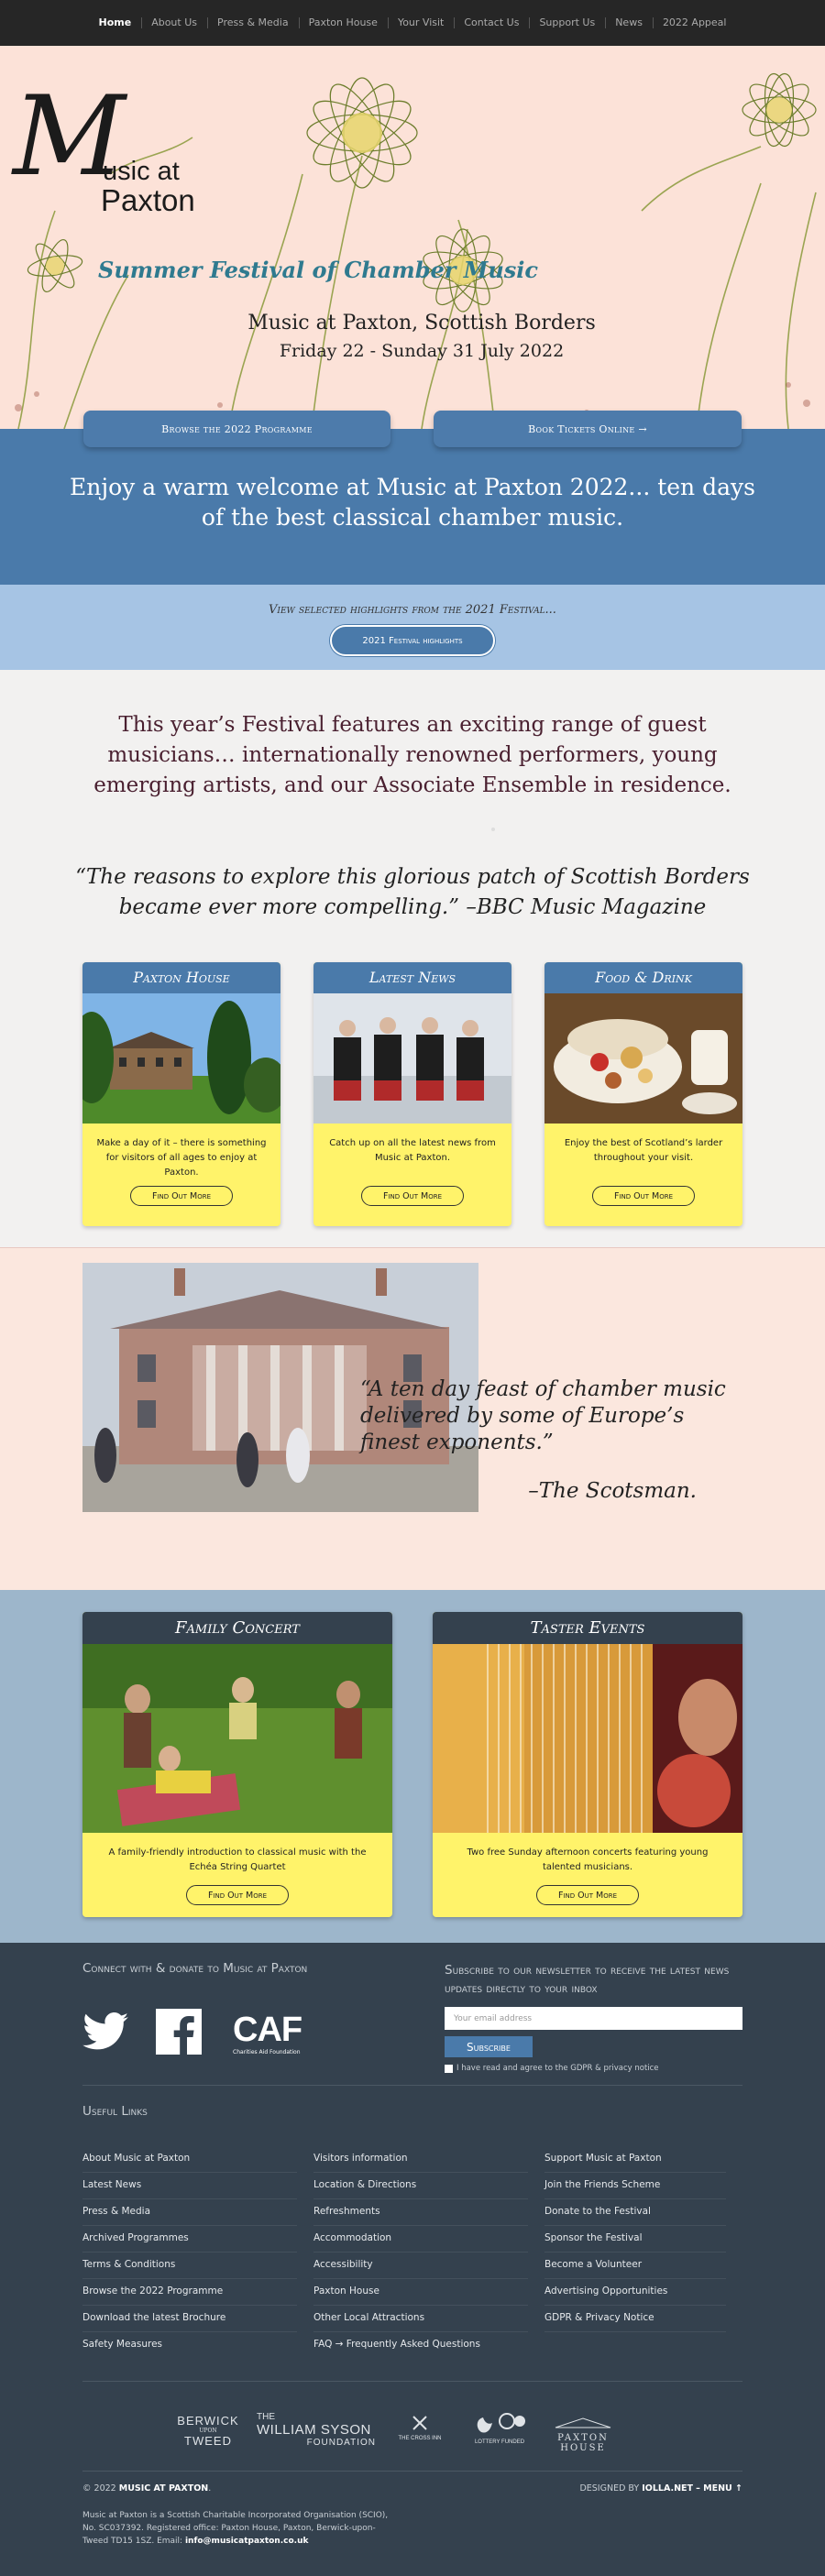  What do you see at coordinates (635, 2186) in the screenshot?
I see `link-friends-scheme: Join the Friends Scheme` at bounding box center [635, 2186].